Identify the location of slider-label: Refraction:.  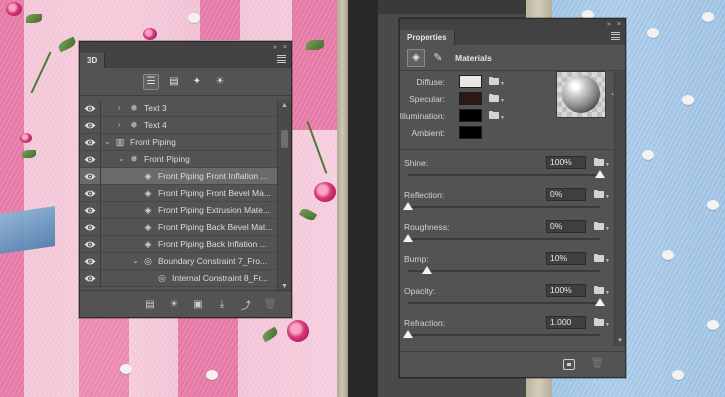
(425, 323).